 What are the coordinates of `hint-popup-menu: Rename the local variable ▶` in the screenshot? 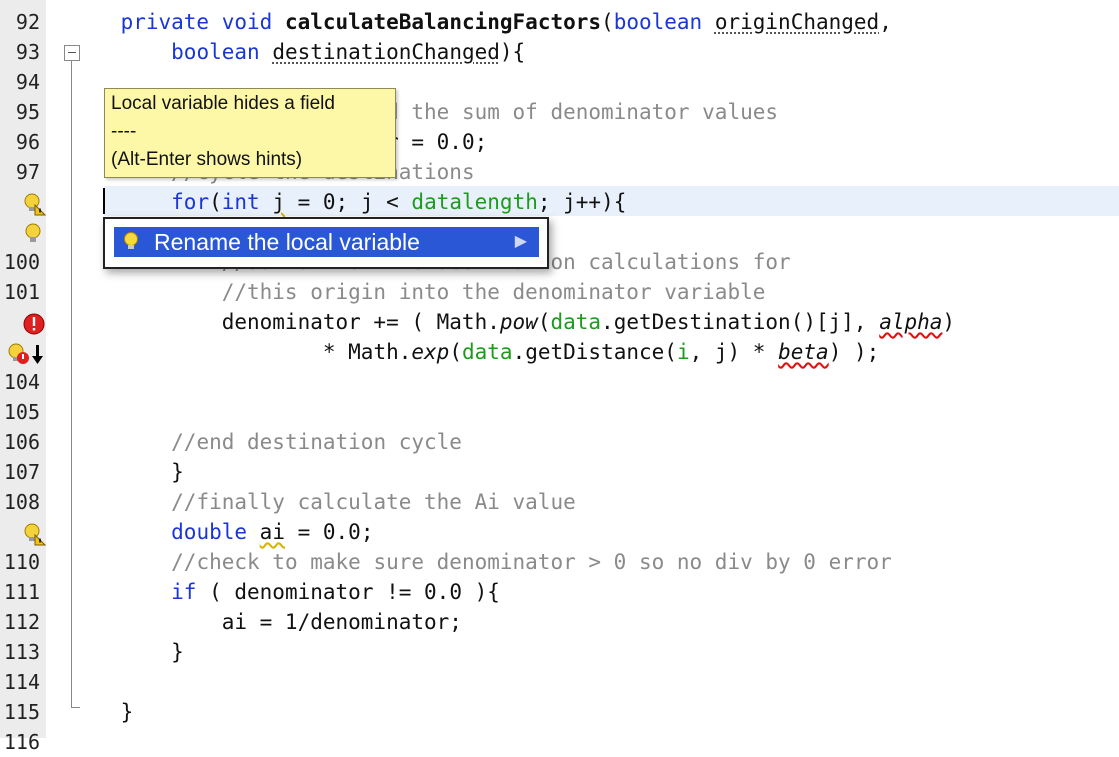 It's located at (326, 243).